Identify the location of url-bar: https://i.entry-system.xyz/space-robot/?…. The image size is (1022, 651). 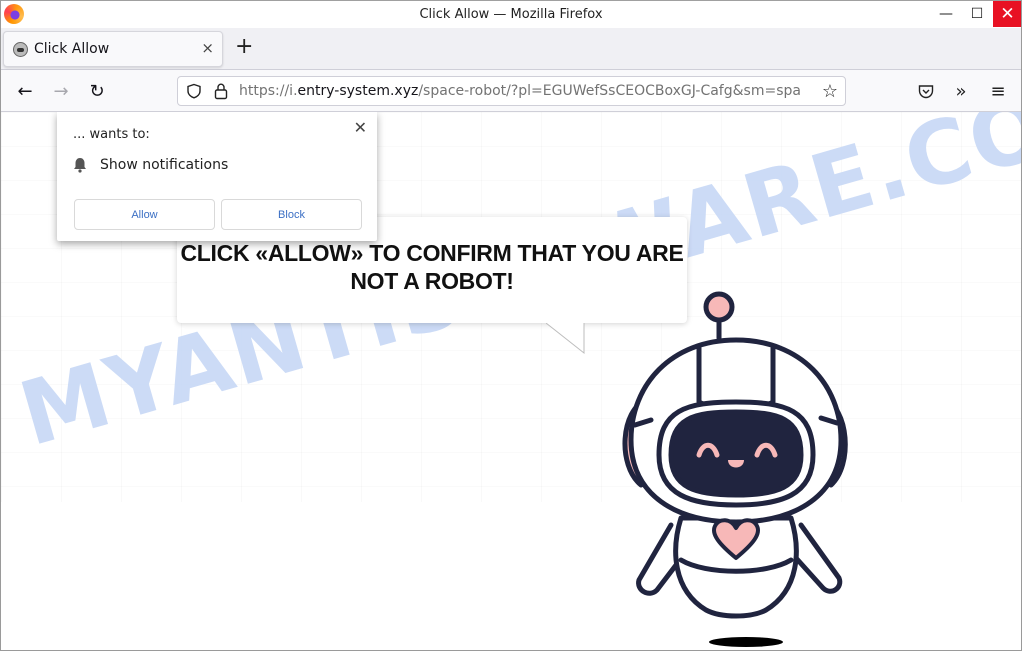
(511, 91).